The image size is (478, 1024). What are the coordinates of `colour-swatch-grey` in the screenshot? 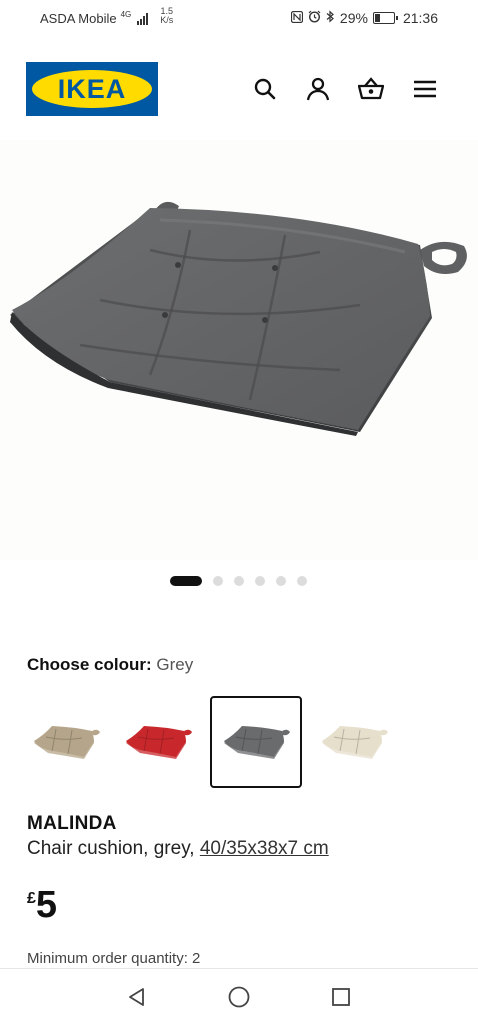 It's located at (256, 742).